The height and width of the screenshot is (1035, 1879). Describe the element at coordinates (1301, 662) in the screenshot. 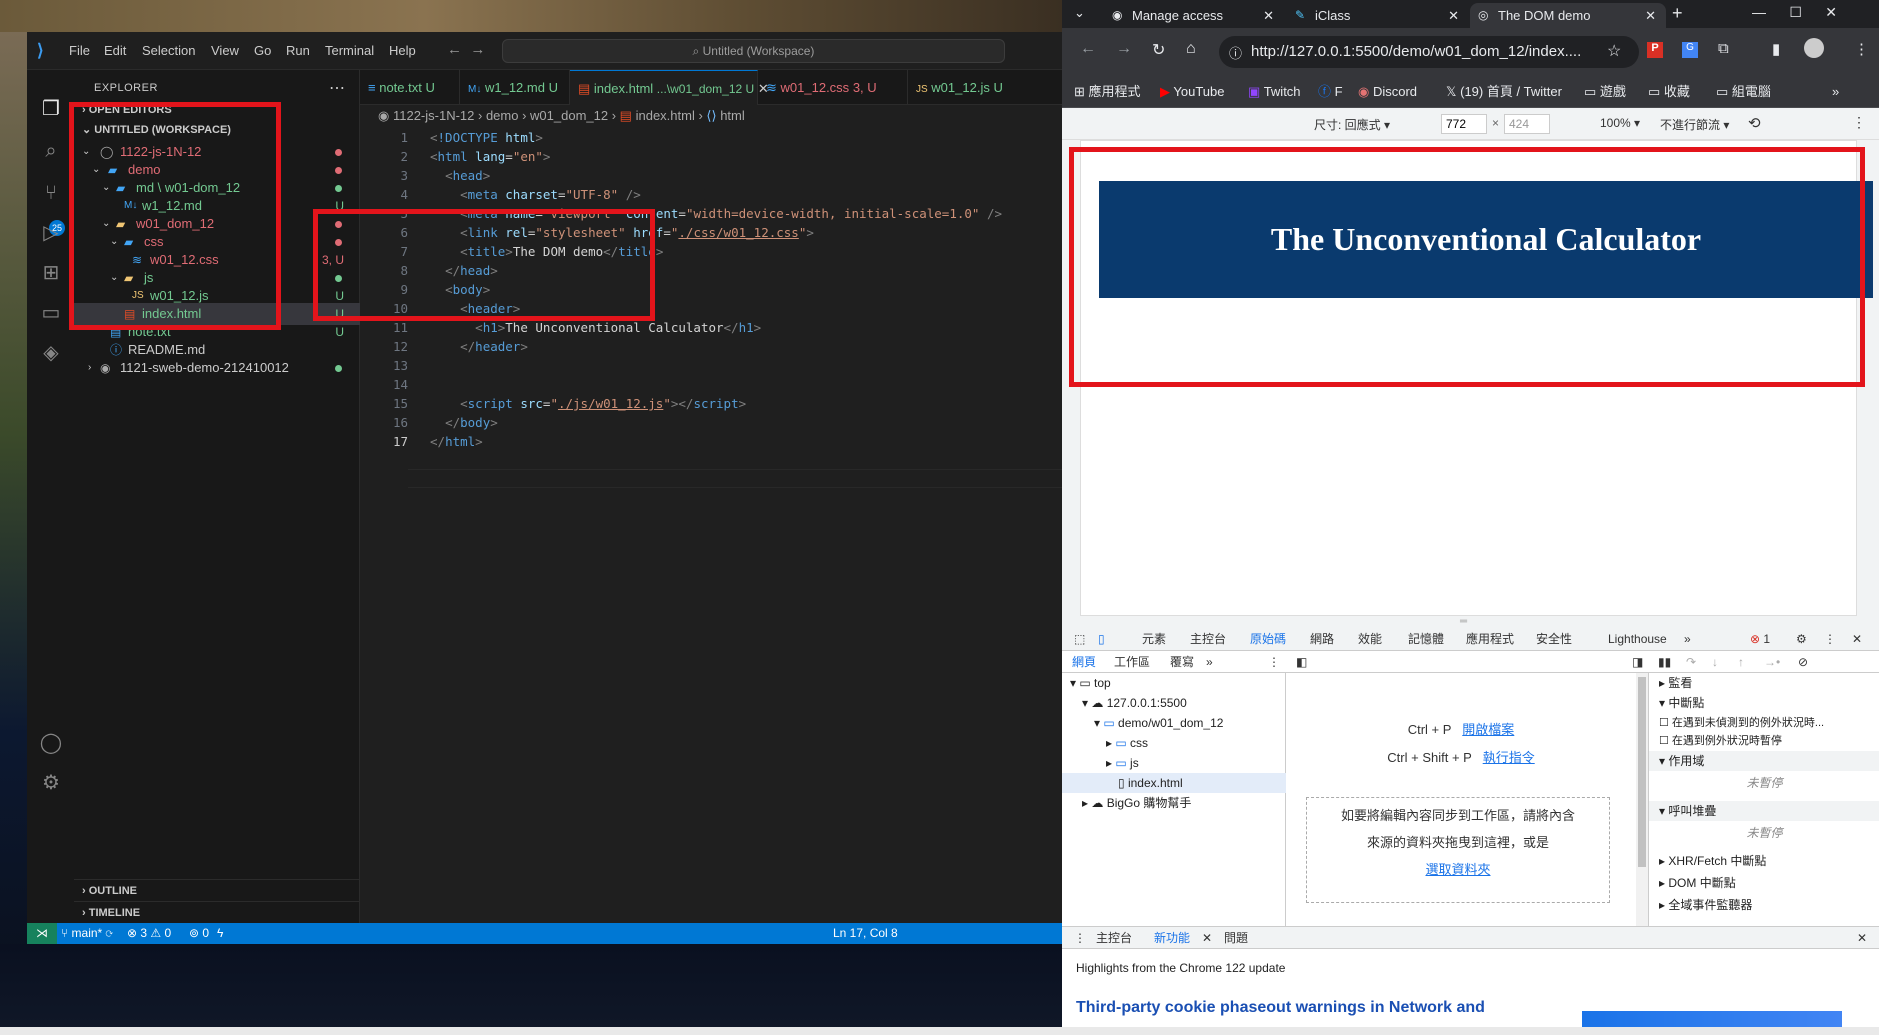

I see `toggle-navigator-icon: ◧` at that location.